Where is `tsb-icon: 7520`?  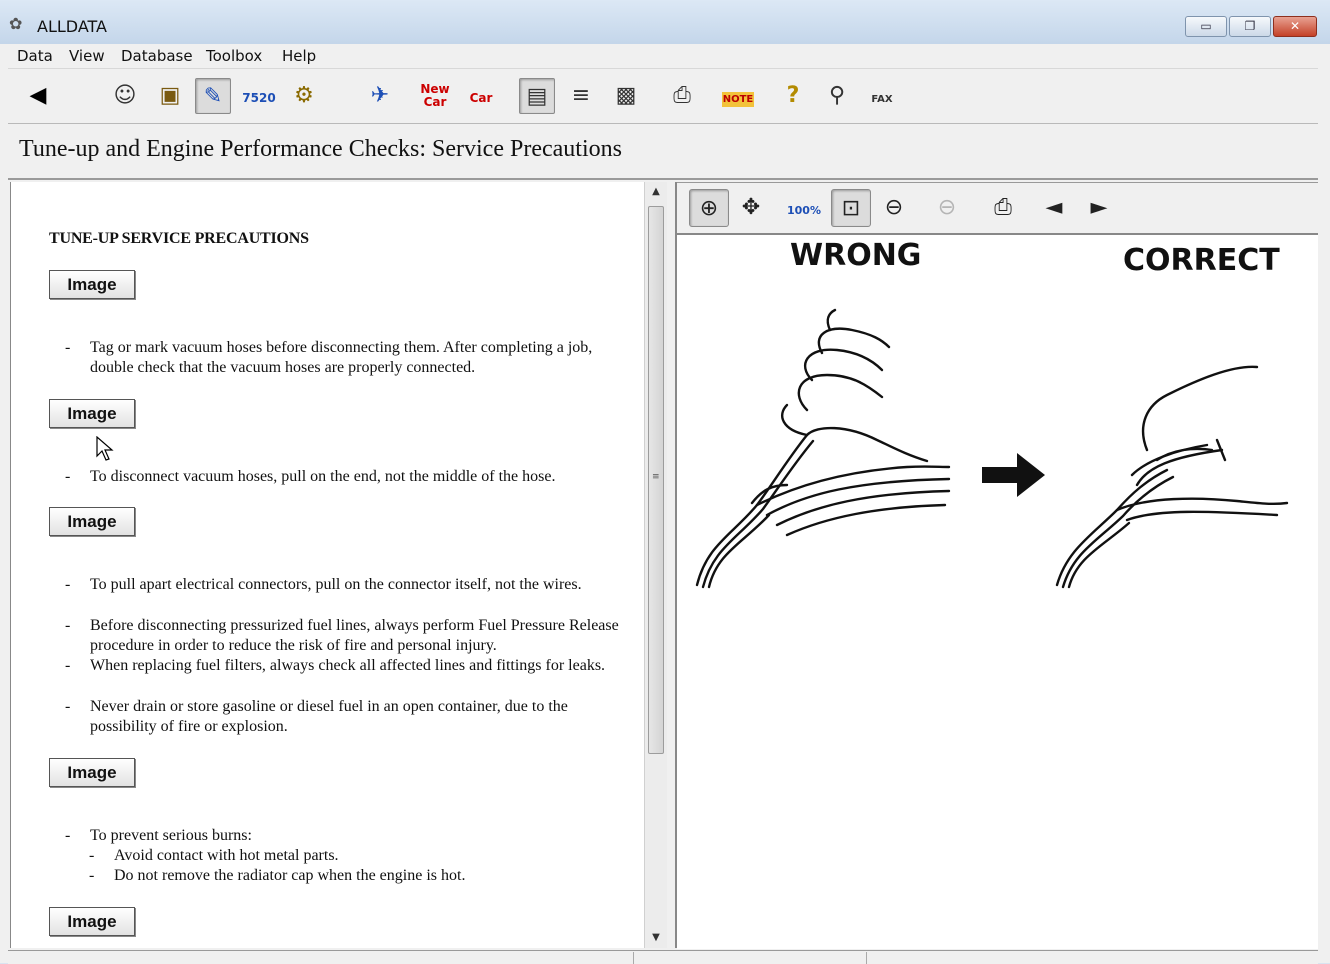 tsb-icon: 7520 is located at coordinates (259, 96).